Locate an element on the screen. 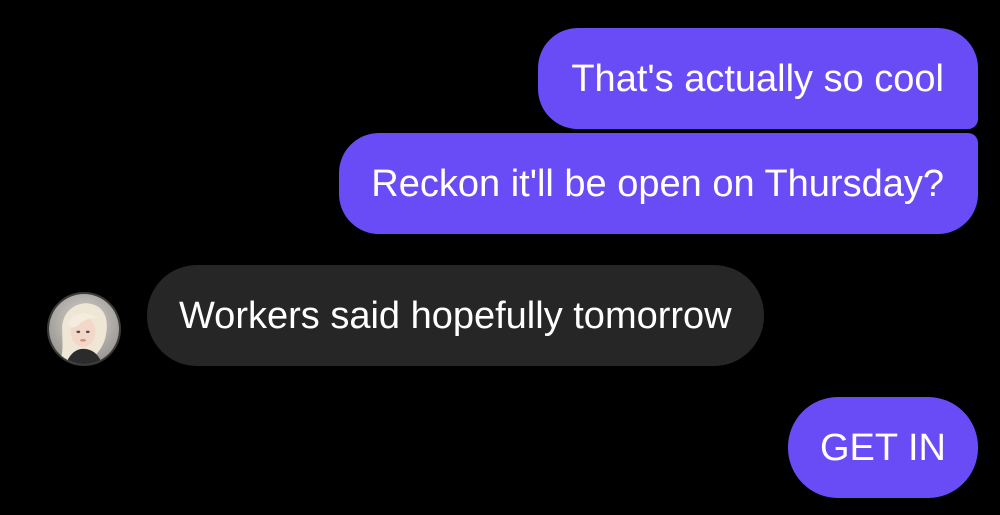 The image size is (1000, 515). message-text: Workers said hopefully tomorrow is located at coordinates (455, 315).